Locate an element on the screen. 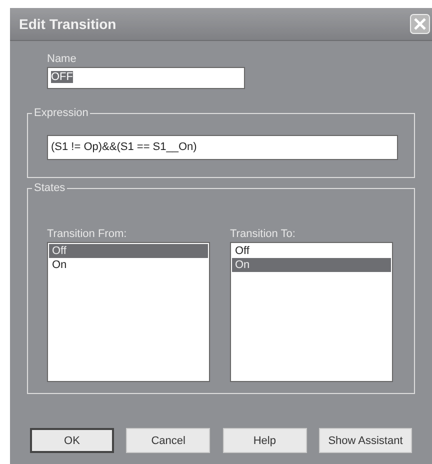  group-title: Expression is located at coordinates (61, 113).